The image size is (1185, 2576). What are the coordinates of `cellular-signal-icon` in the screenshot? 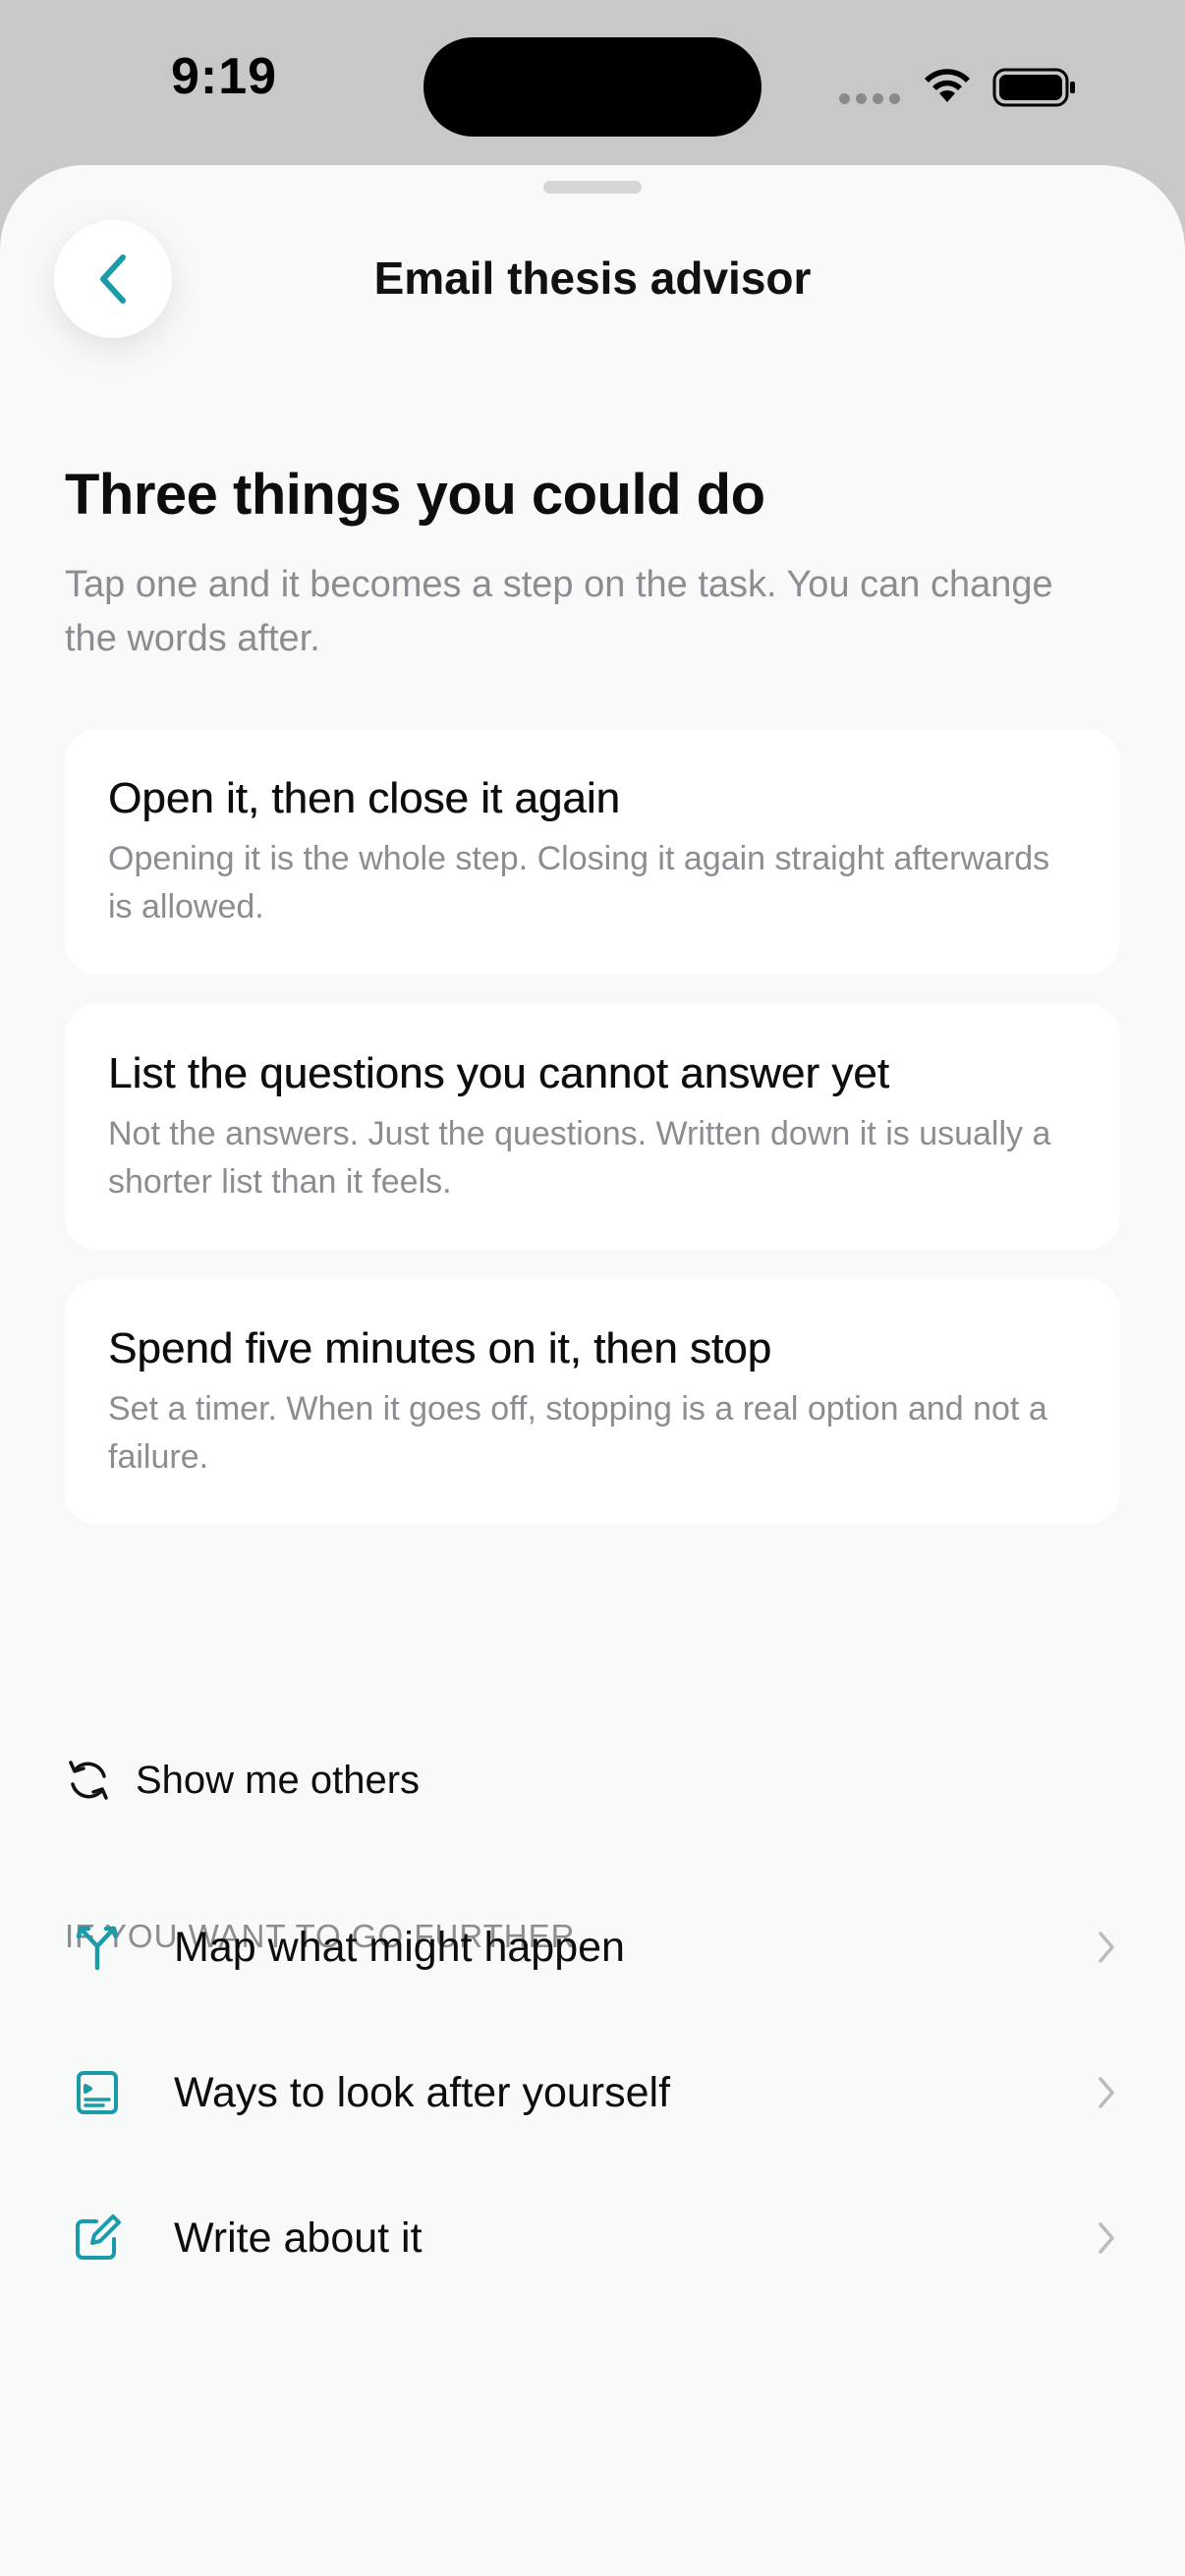 It's located at (871, 99).